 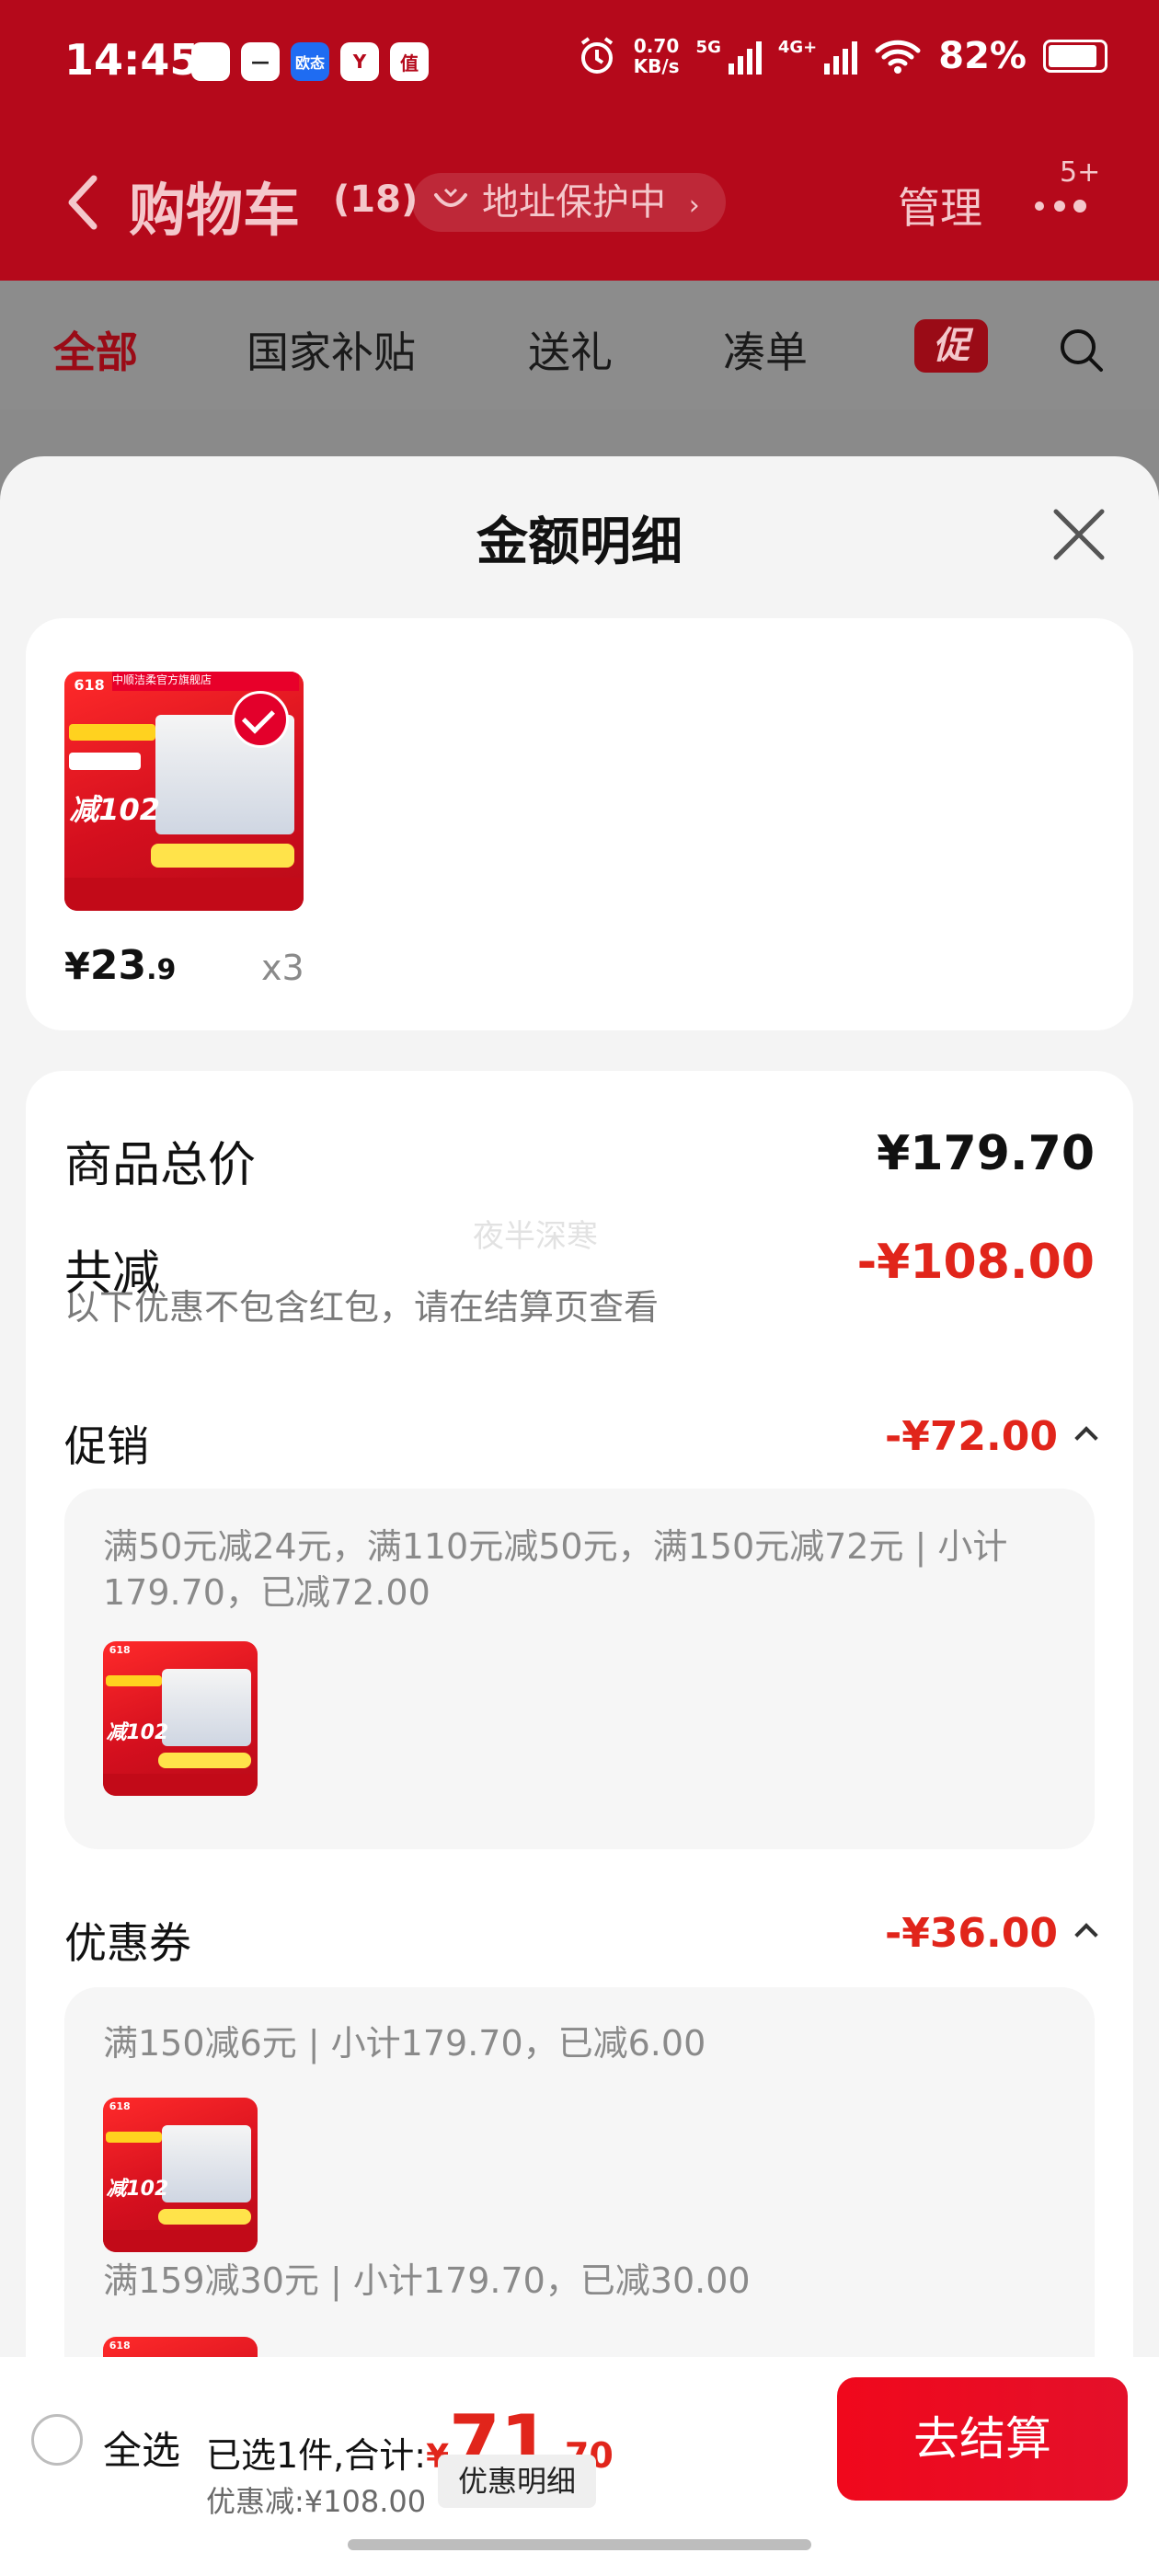 What do you see at coordinates (951, 346) in the screenshot?
I see `tab-promotion: 促` at bounding box center [951, 346].